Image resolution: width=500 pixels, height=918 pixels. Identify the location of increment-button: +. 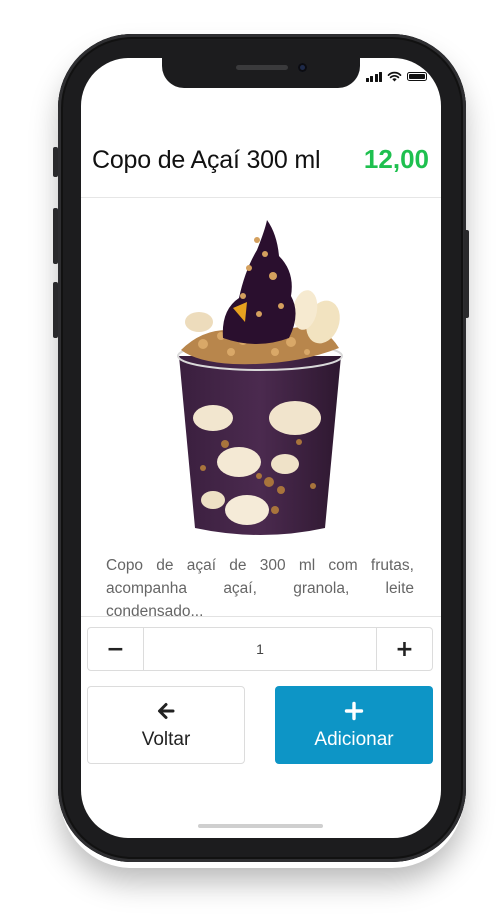
(404, 649).